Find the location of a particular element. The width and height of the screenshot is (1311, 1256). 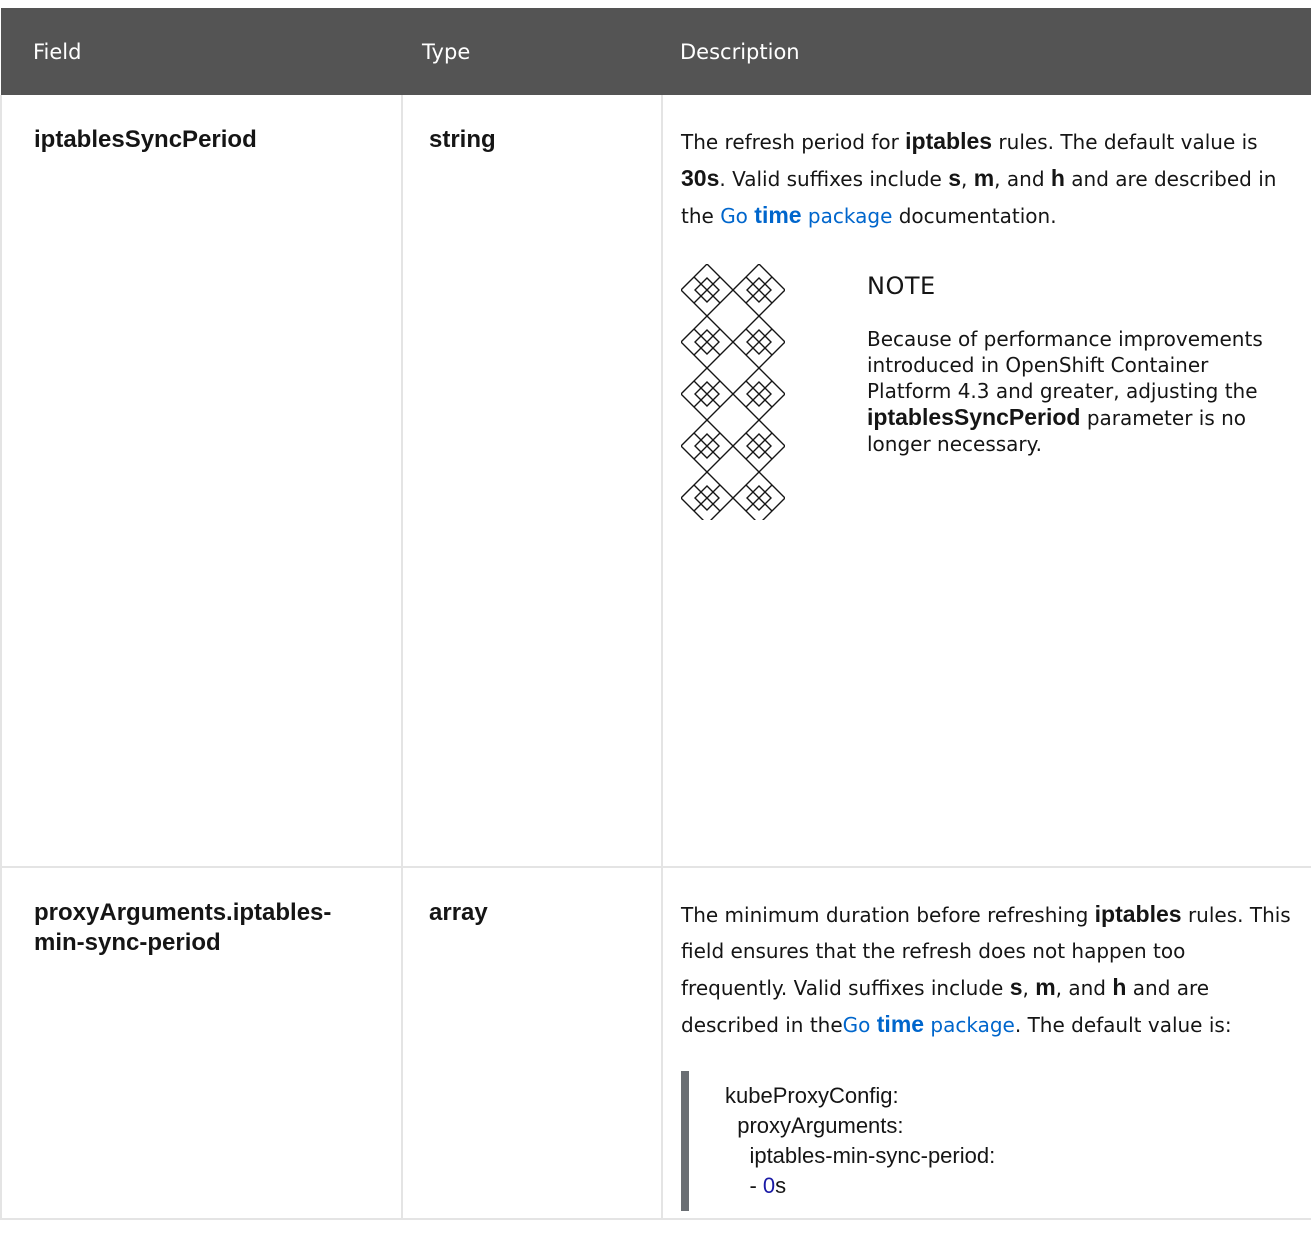

code-line: proxyArguments: is located at coordinates (814, 1125).